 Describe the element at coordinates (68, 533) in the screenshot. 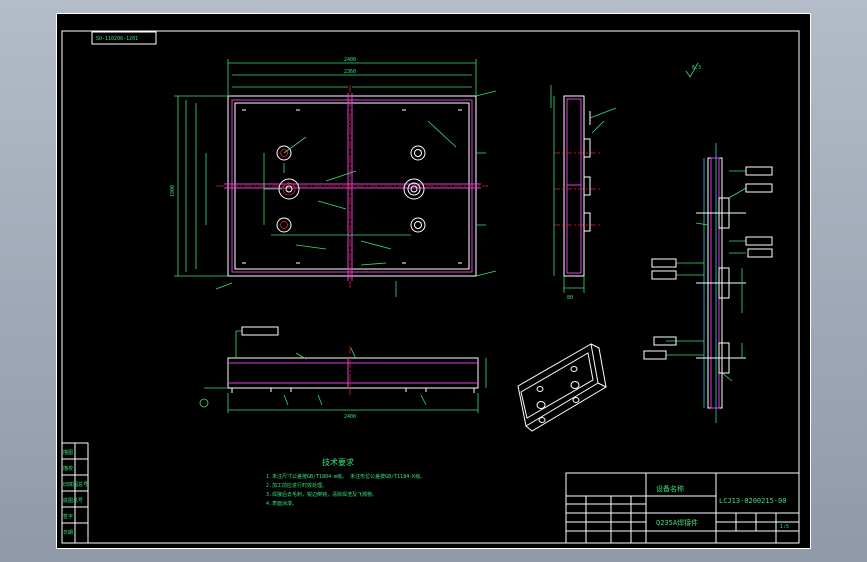

I see `left-col-6: 日期` at that location.